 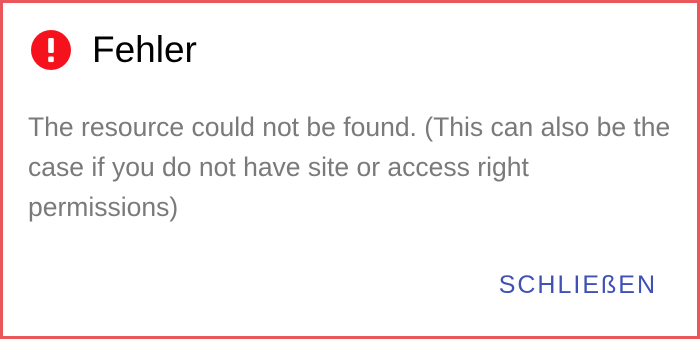 I want to click on close-button: SCHLIEßEN, so click(x=578, y=285).